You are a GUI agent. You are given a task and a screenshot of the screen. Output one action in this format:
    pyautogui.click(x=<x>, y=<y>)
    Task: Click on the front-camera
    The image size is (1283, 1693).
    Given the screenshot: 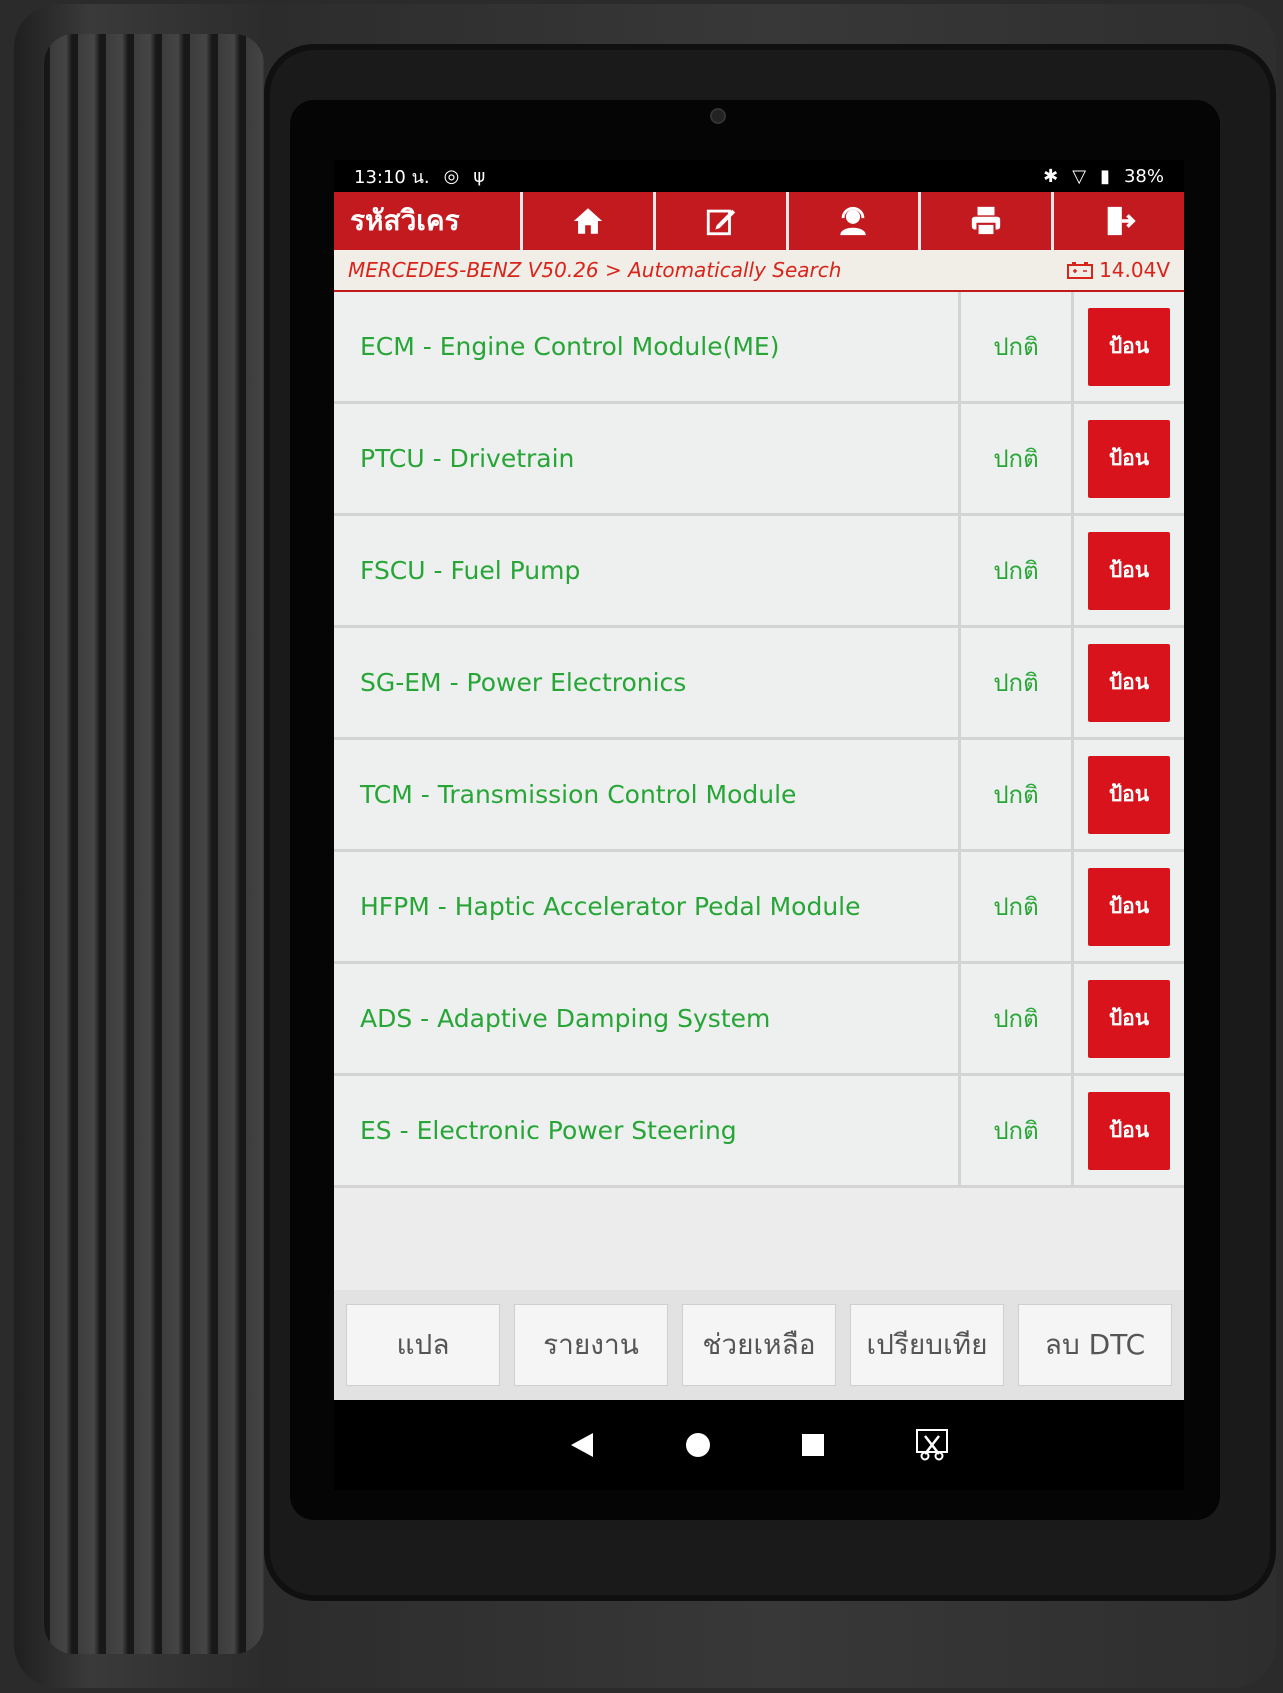 What is the action you would take?
    pyautogui.click(x=718, y=116)
    